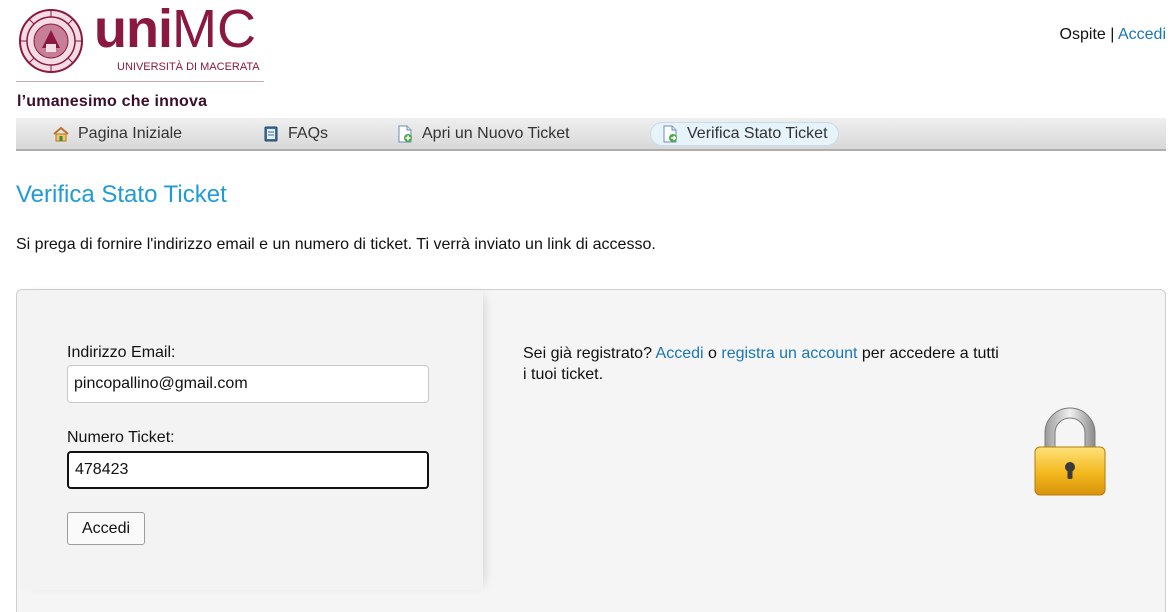  What do you see at coordinates (121, 352) in the screenshot?
I see `email-label: Indirizzo Email:` at bounding box center [121, 352].